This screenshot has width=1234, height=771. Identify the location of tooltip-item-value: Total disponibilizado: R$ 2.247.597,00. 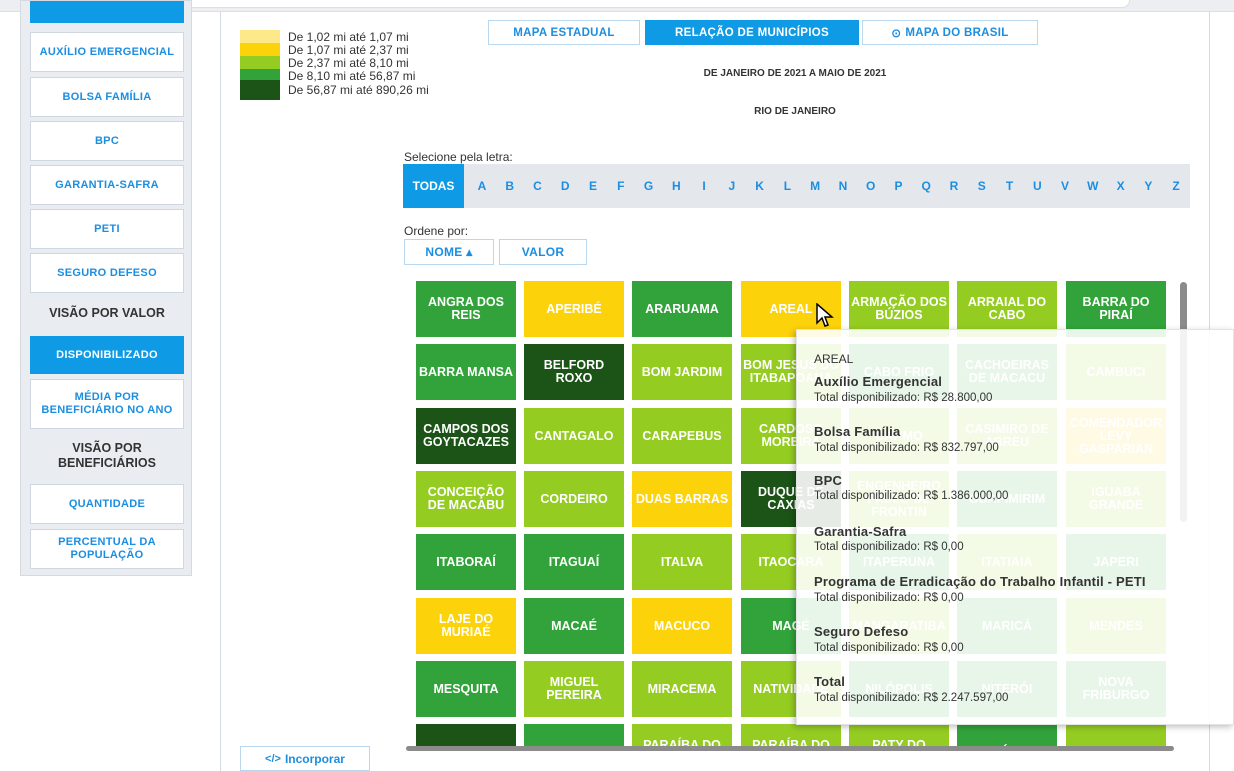
(911, 698).